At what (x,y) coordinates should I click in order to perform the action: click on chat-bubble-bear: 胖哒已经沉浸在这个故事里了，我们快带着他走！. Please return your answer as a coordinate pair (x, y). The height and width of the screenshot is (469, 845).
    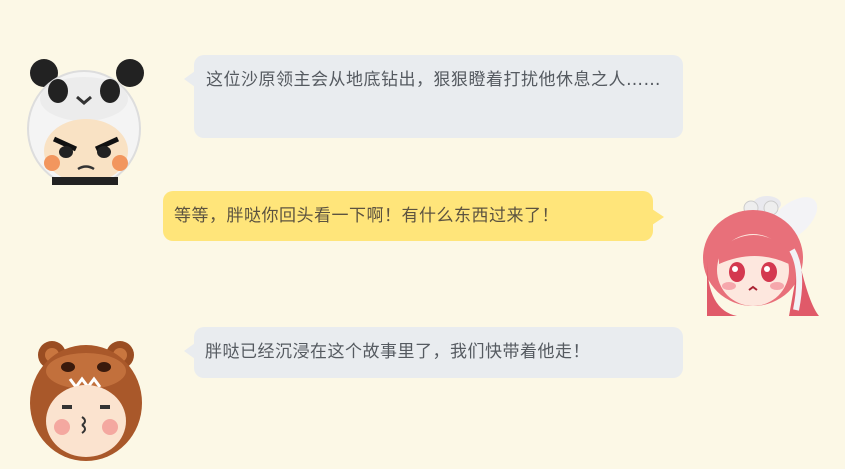
    Looking at the image, I should click on (433, 352).